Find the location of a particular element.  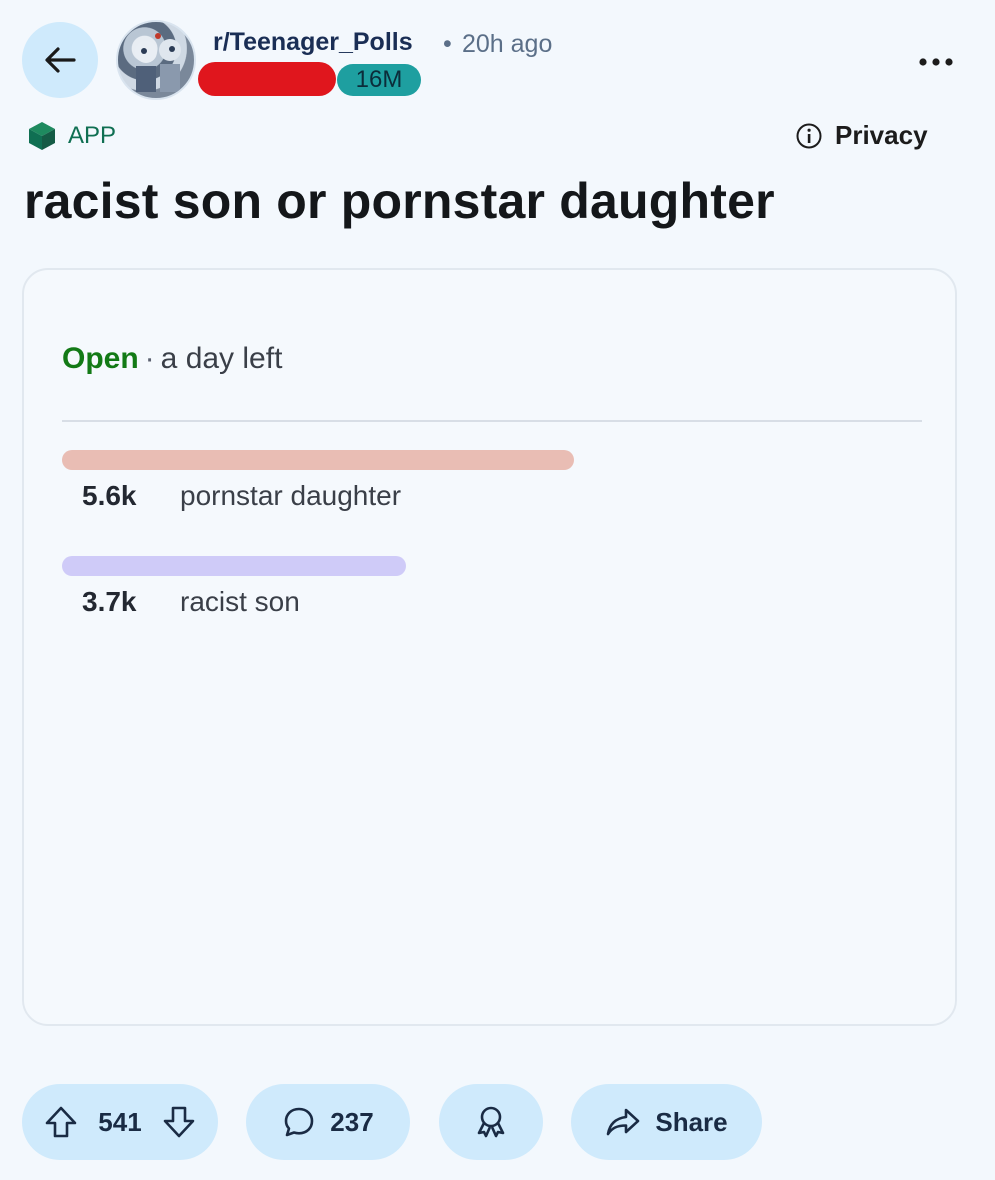

arrow-left-icon is located at coordinates (60, 60).